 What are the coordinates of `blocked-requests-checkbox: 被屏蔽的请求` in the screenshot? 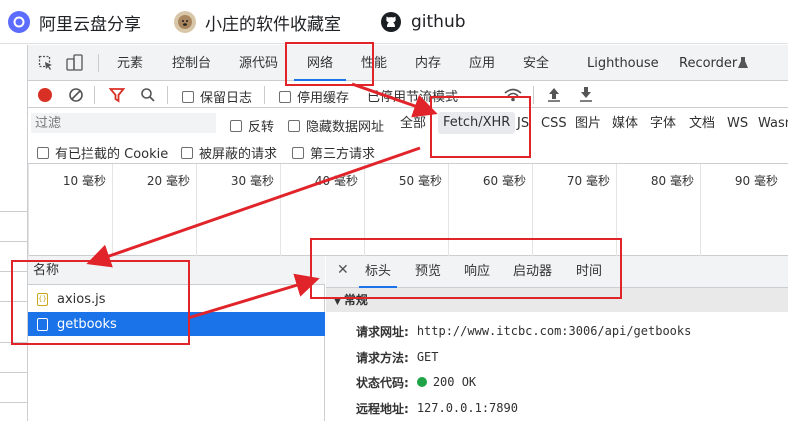 It's located at (229, 152).